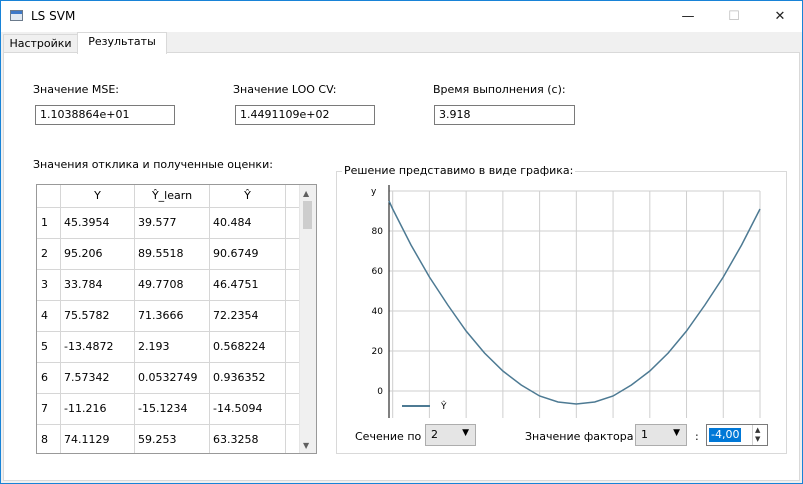 The height and width of the screenshot is (484, 803). I want to click on table-row: 3 33.784 49.7708 46.4751, so click(169, 285).